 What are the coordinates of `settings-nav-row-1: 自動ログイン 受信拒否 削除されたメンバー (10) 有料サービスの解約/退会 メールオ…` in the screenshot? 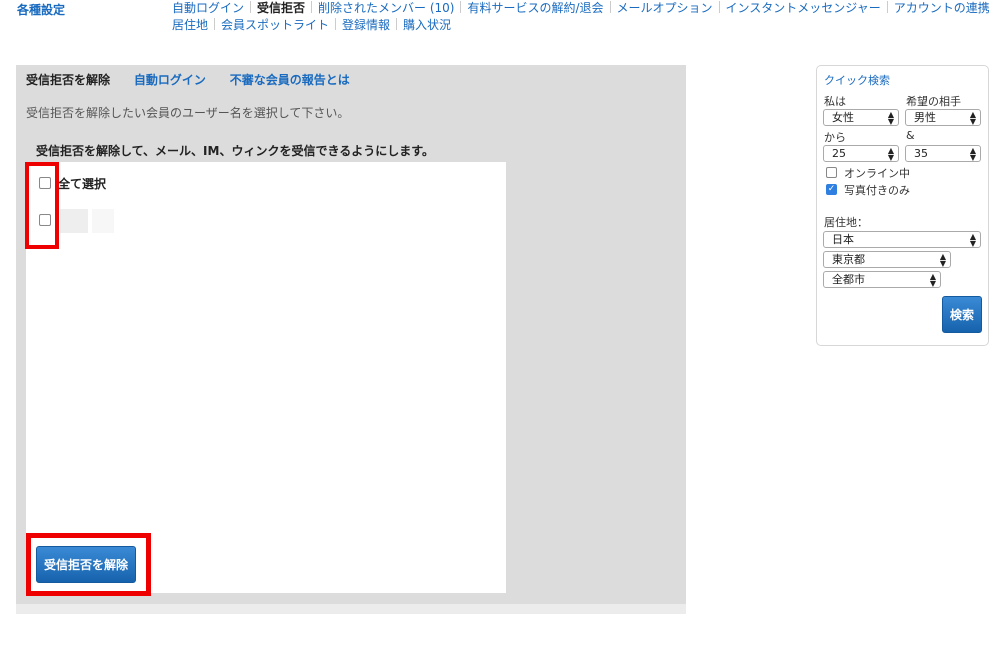 It's located at (586, 8).